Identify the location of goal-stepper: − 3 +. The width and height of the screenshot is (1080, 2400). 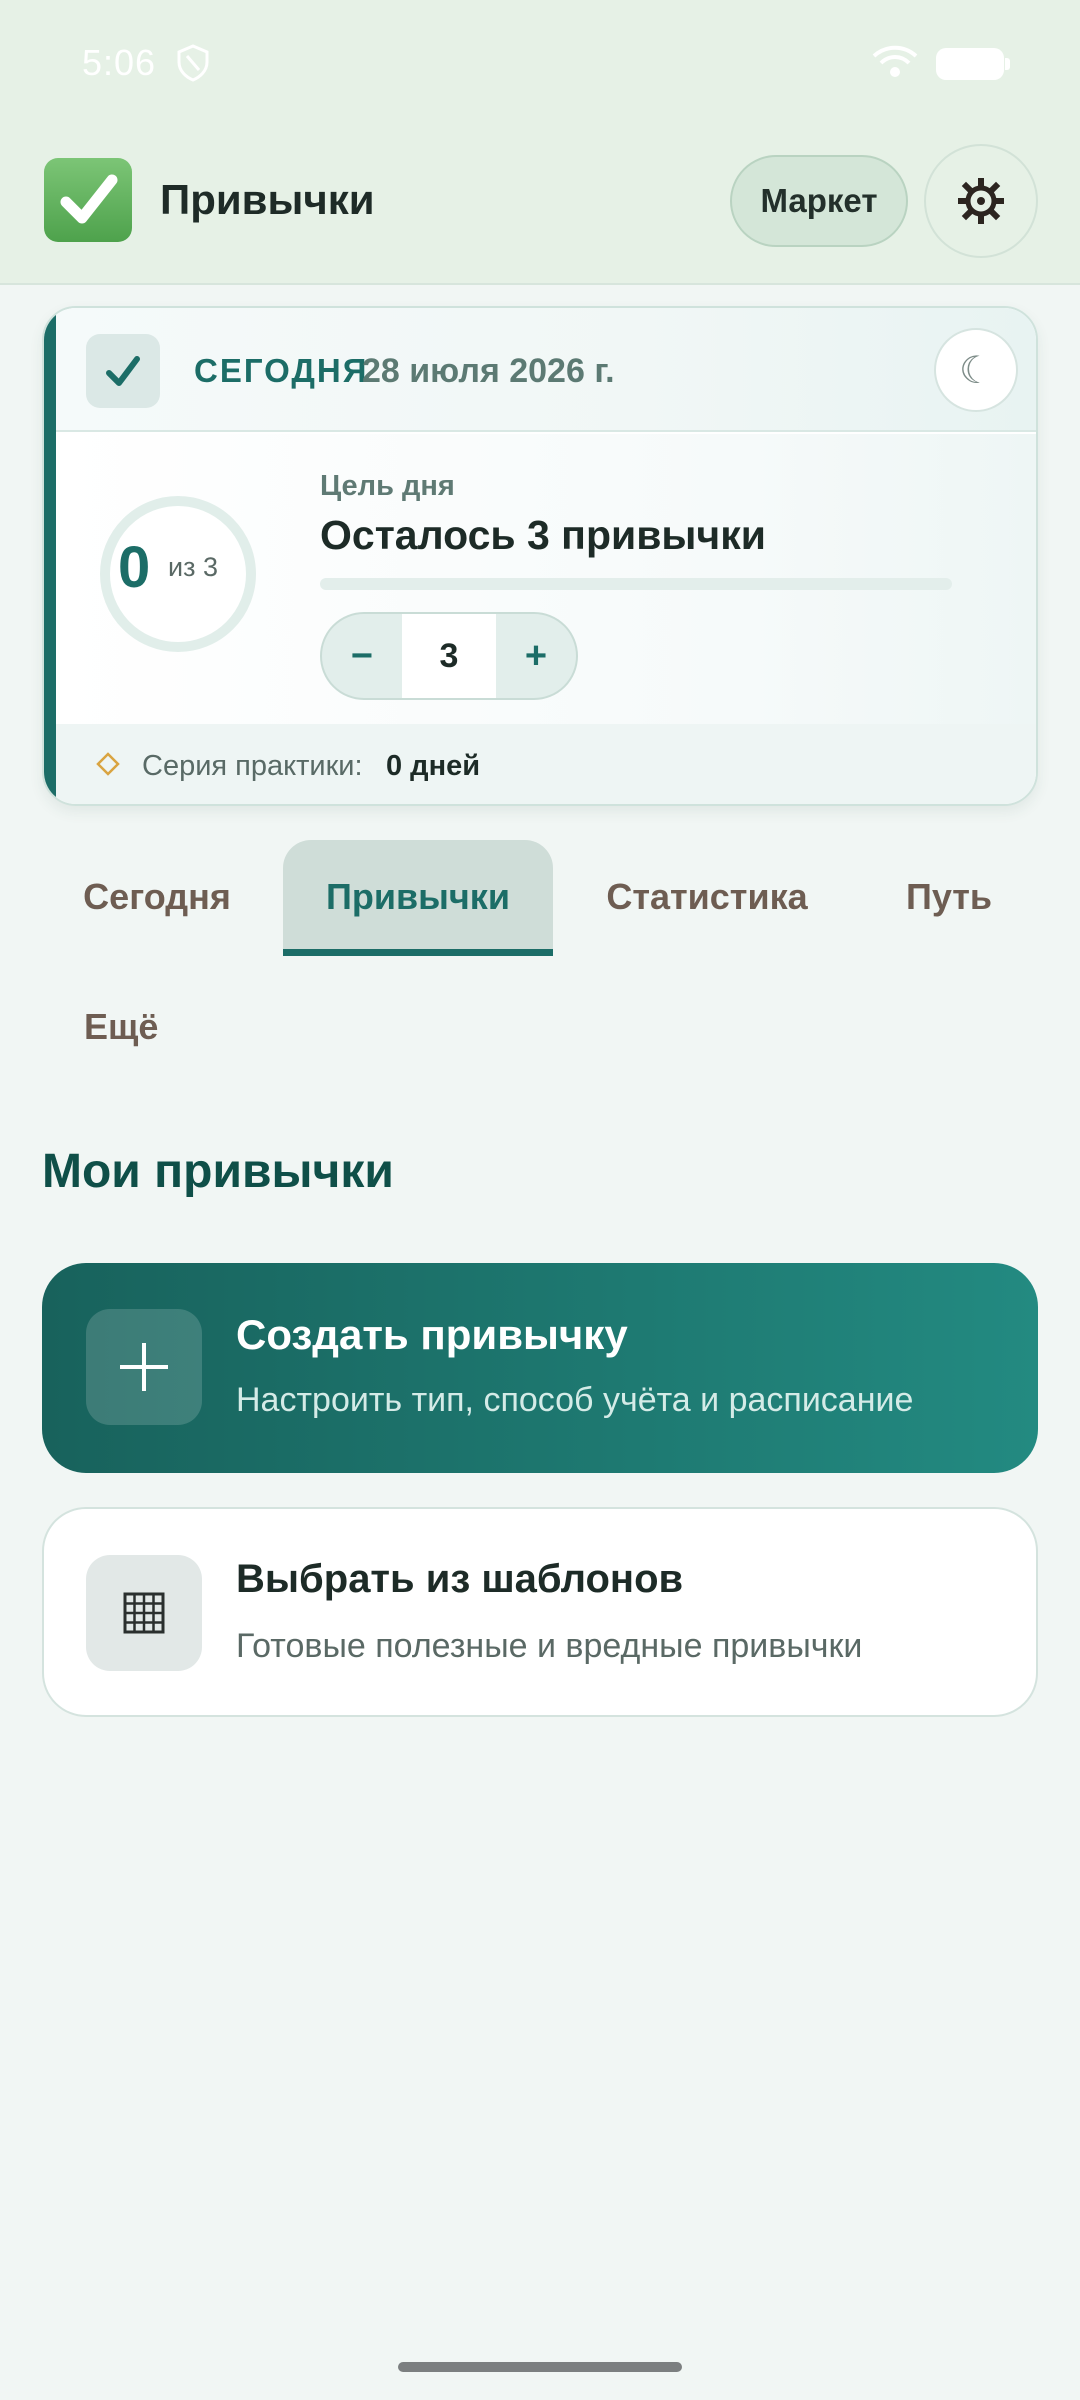
(449, 656).